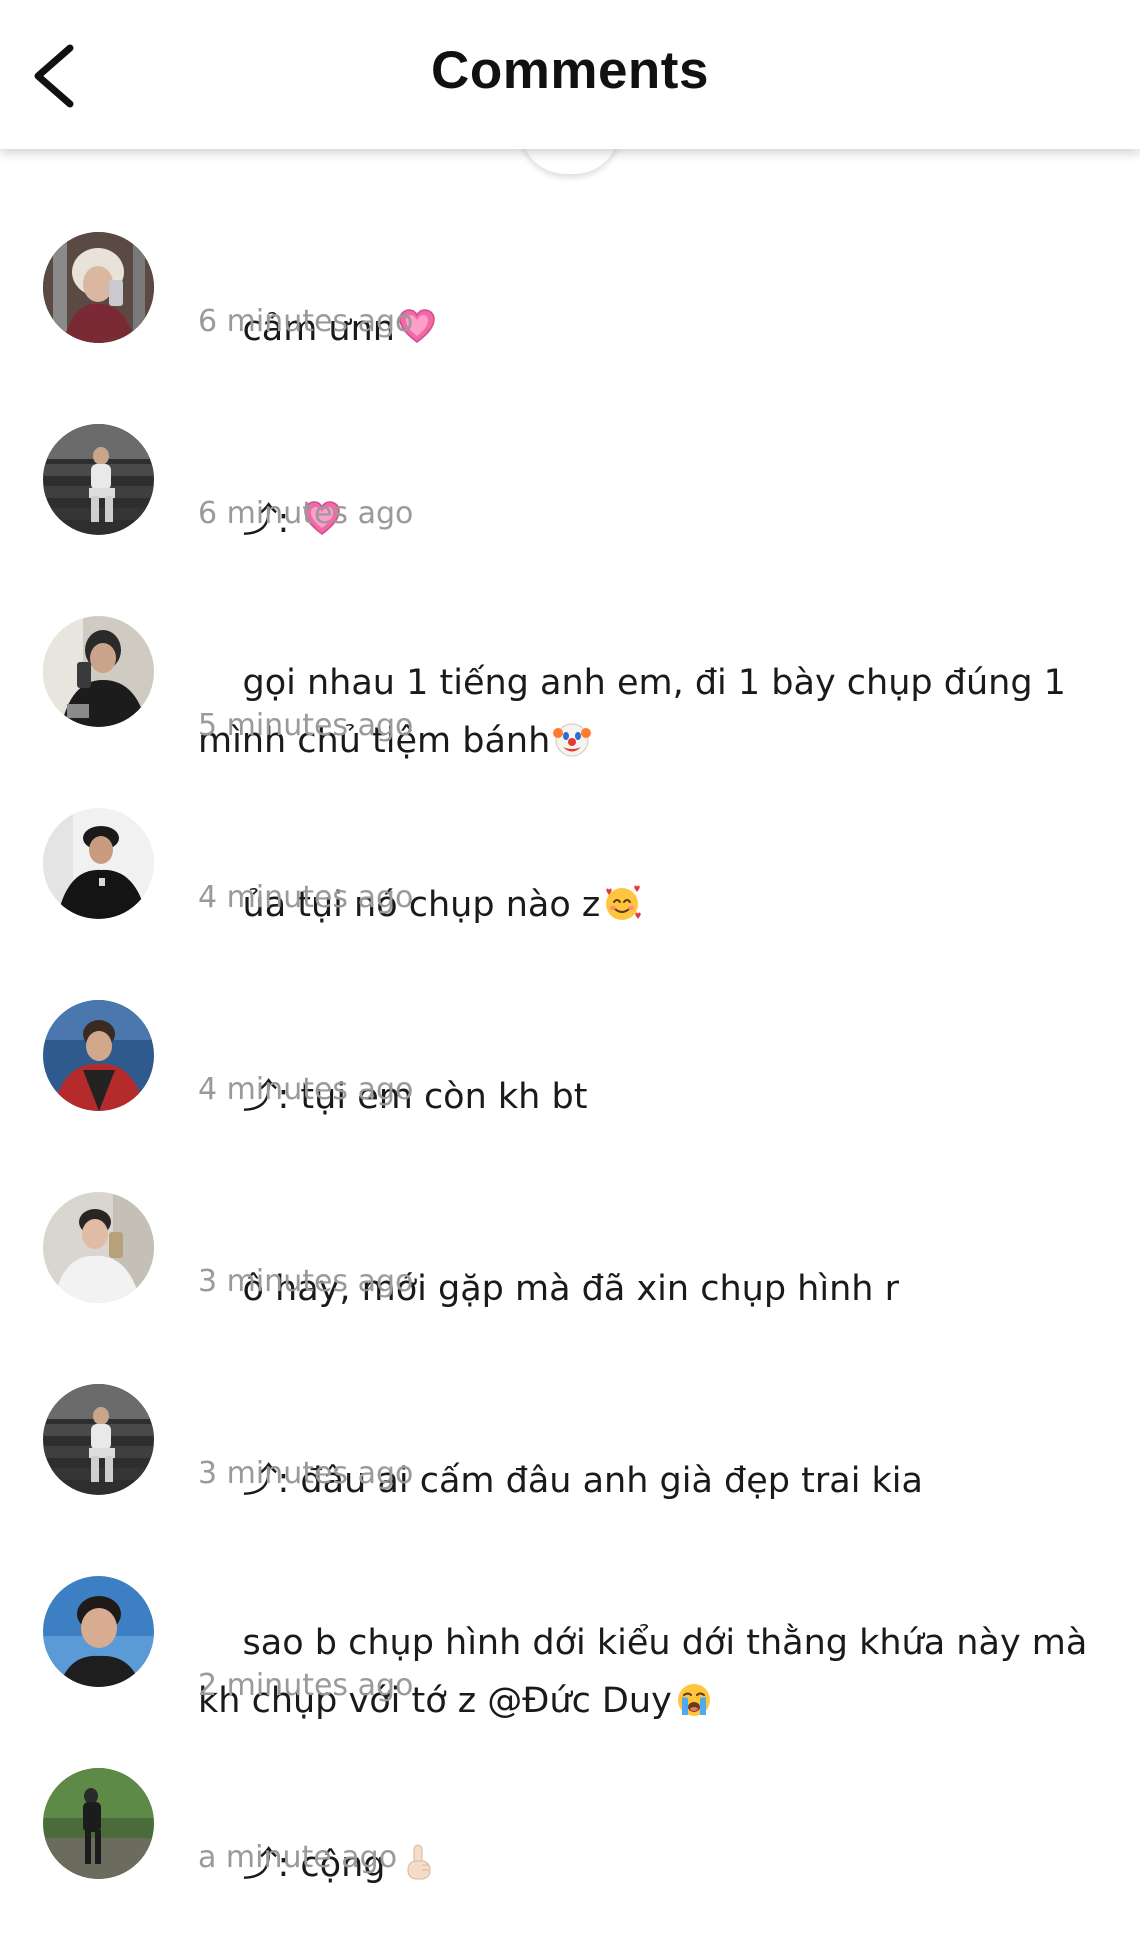  What do you see at coordinates (306, 725) in the screenshot?
I see `comment-timestamp: 5 minutes ago` at bounding box center [306, 725].